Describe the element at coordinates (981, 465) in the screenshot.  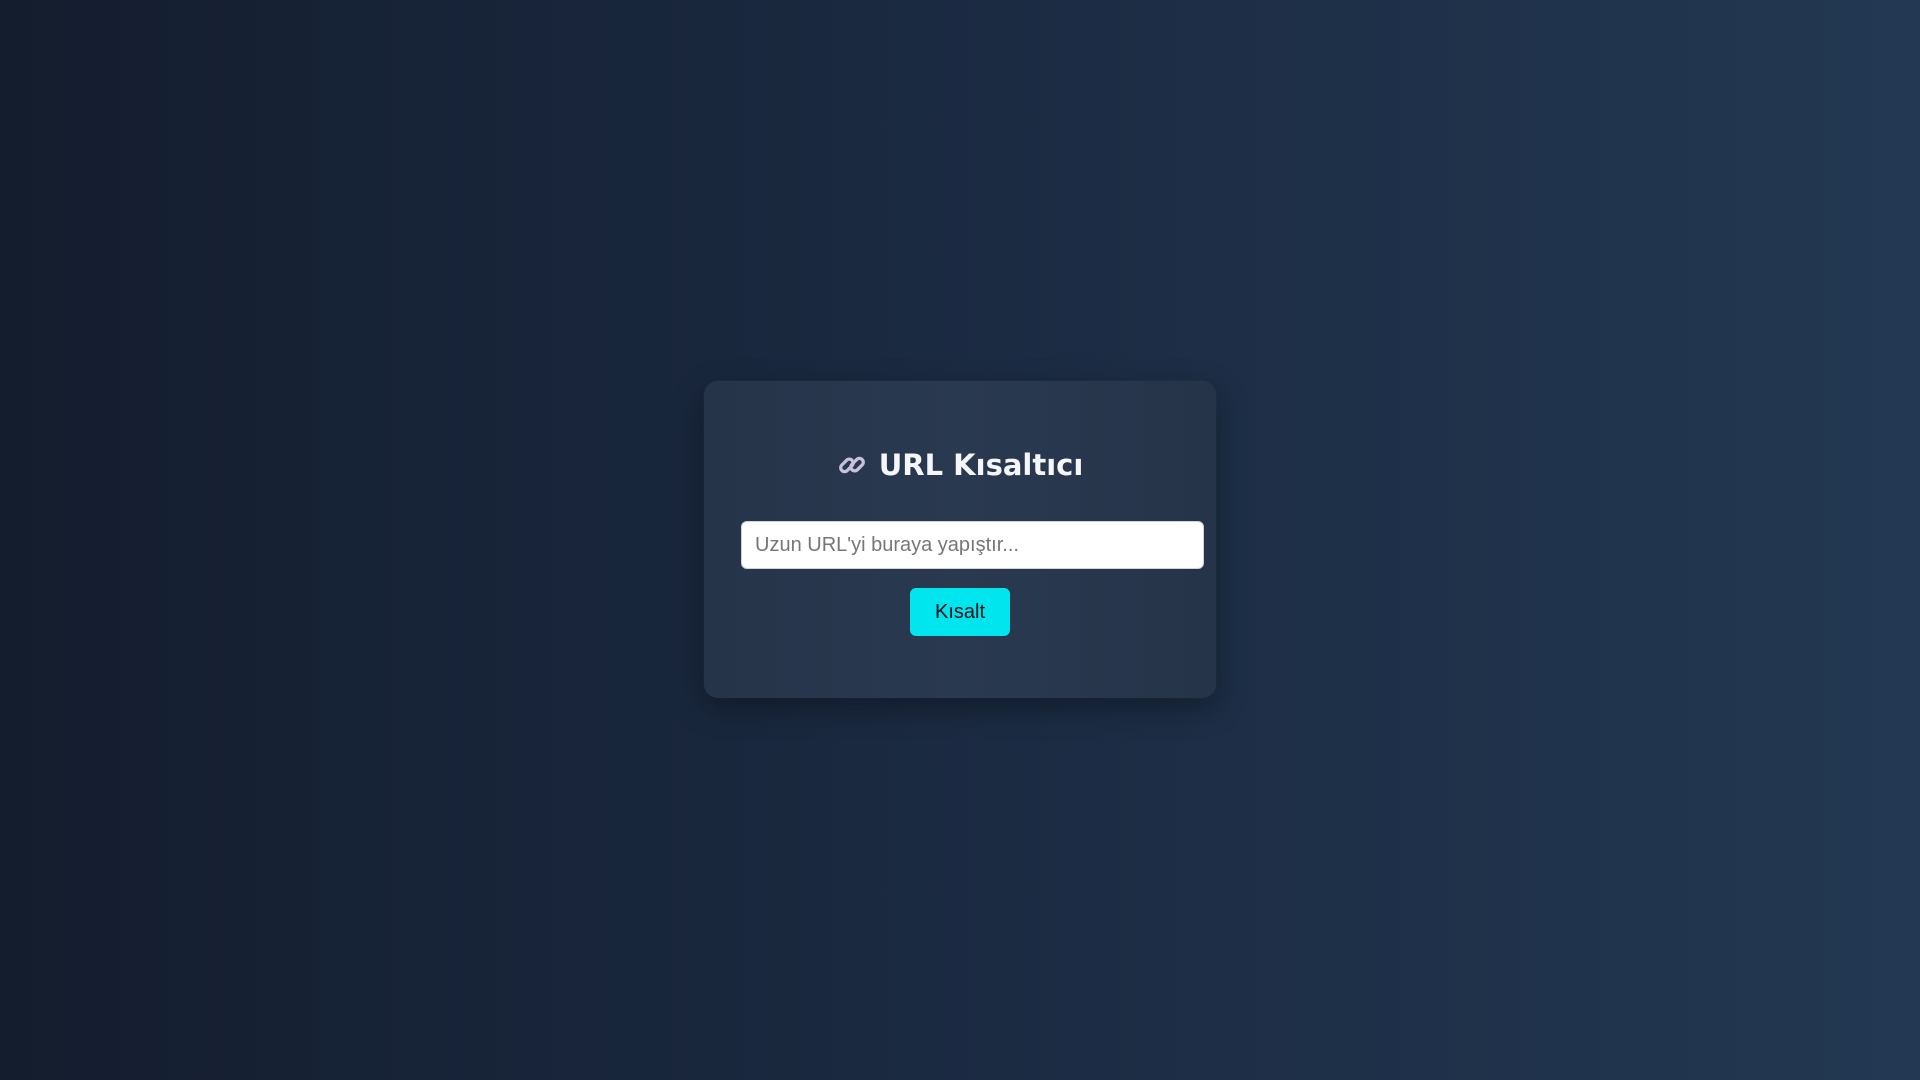
I see `page-title-text: URL Kısaltıcı` at that location.